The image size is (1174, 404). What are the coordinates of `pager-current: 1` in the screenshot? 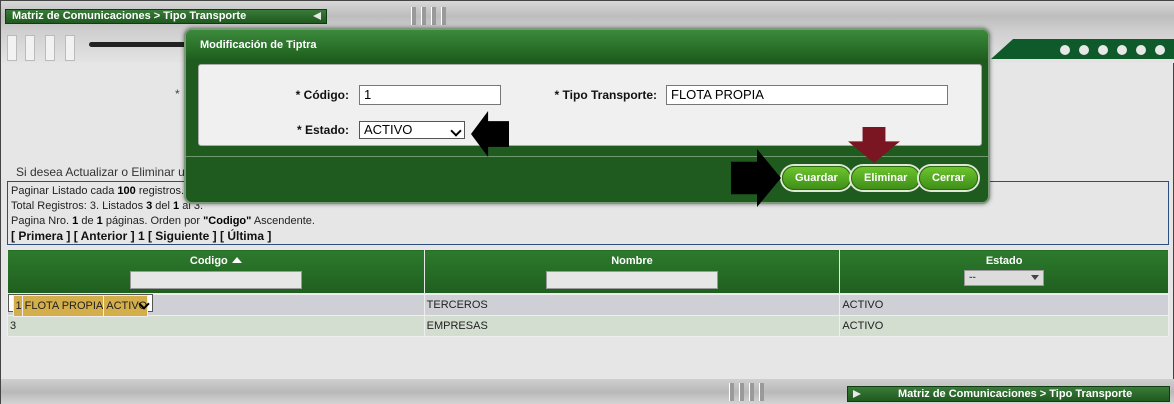 It's located at (141, 236).